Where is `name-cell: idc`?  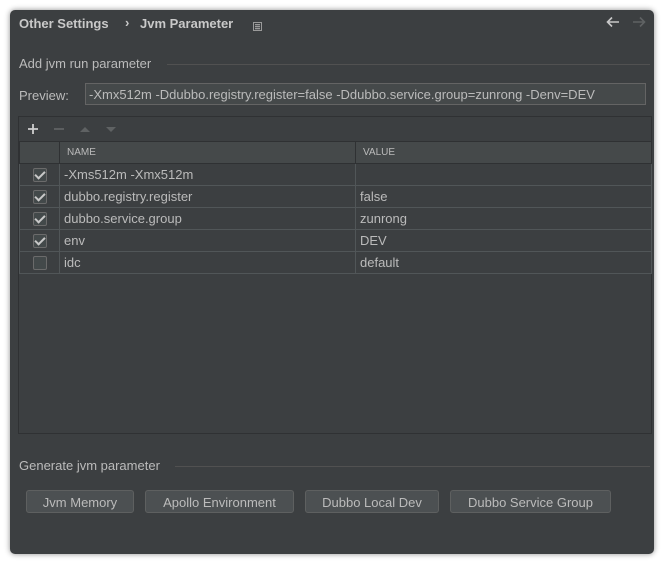 name-cell: idc is located at coordinates (207, 262).